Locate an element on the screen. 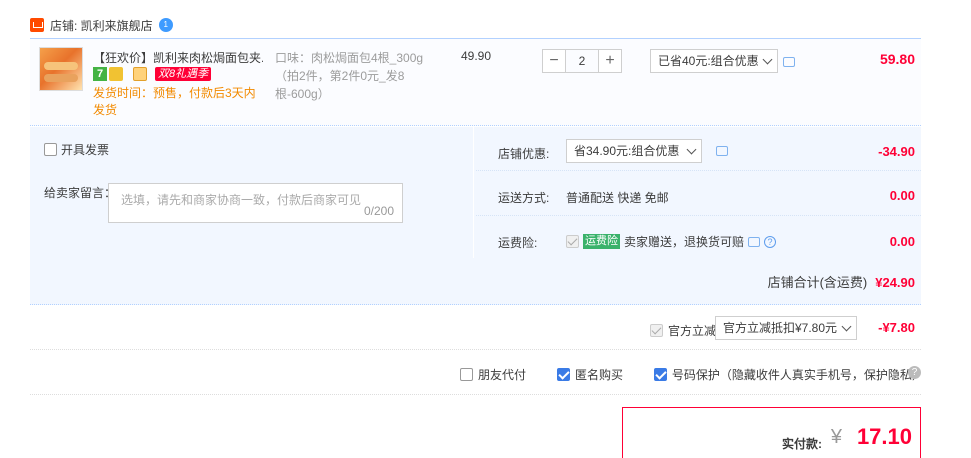 This screenshot has height=458, width=971. shop-discount-select-value: 省34.90元:组合优惠 is located at coordinates (627, 151).